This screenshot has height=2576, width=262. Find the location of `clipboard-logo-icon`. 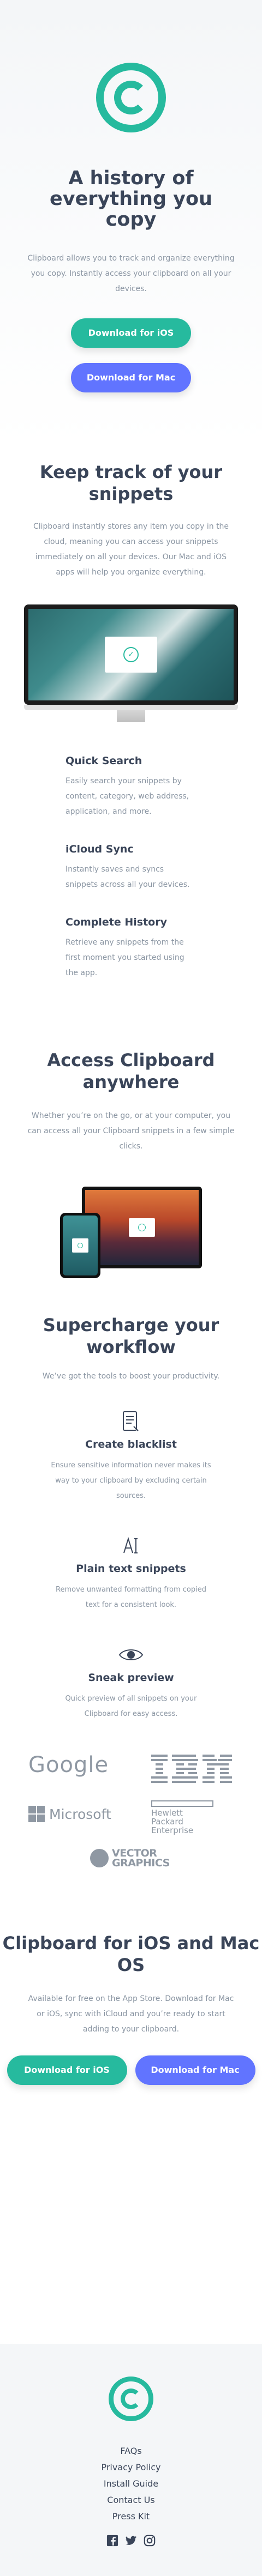

clipboard-logo-icon is located at coordinates (131, 97).